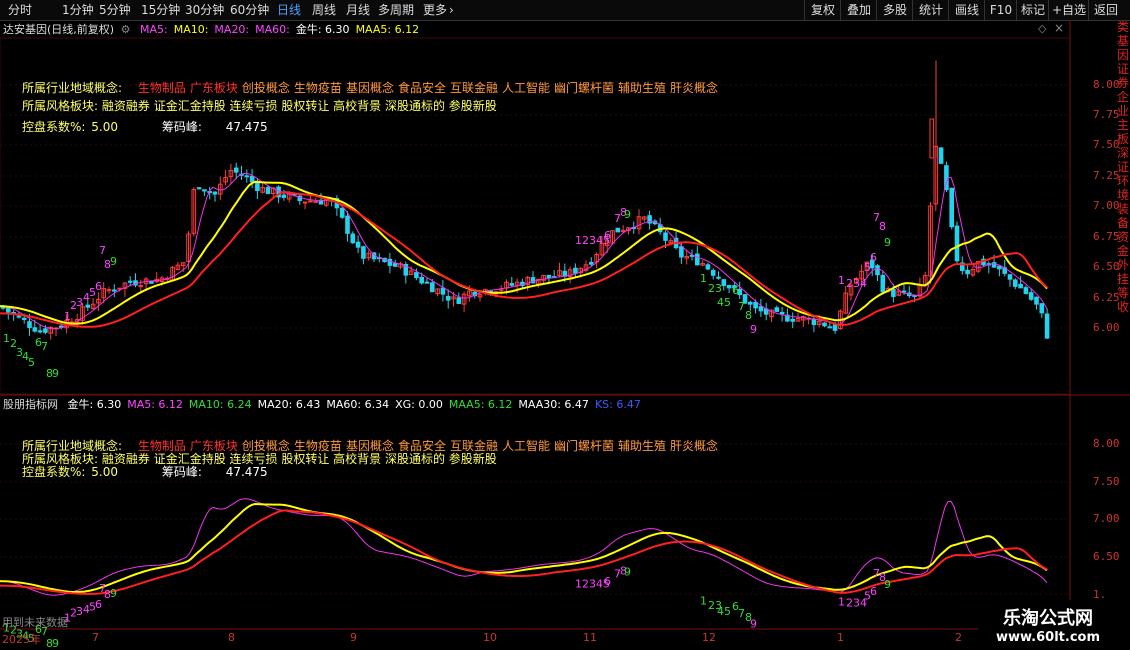 The width and height of the screenshot is (1130, 650). Describe the element at coordinates (370, 88) in the screenshot. I see `industry-tag-4: 基因概念` at that location.